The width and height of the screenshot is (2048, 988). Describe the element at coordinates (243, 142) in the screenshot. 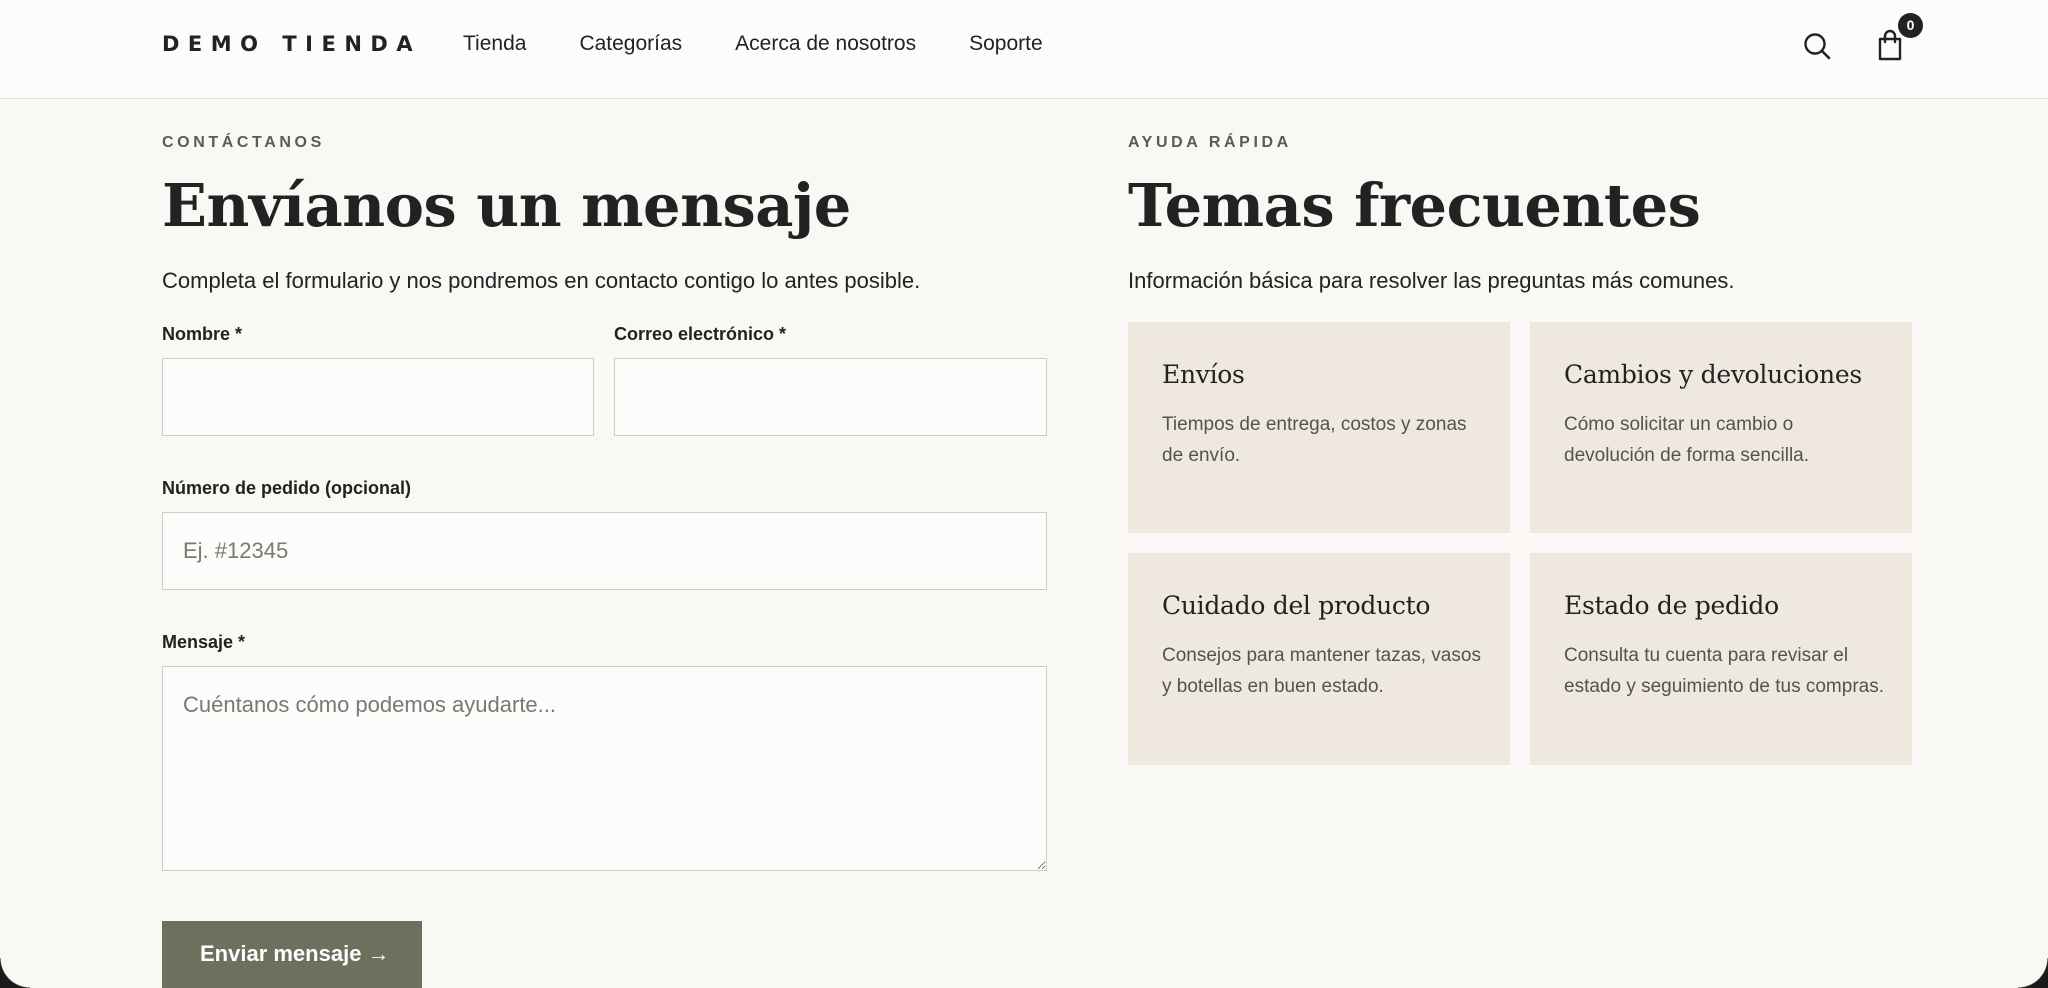

I see `contact-eyebrow: CONTÁCTANOS` at that location.